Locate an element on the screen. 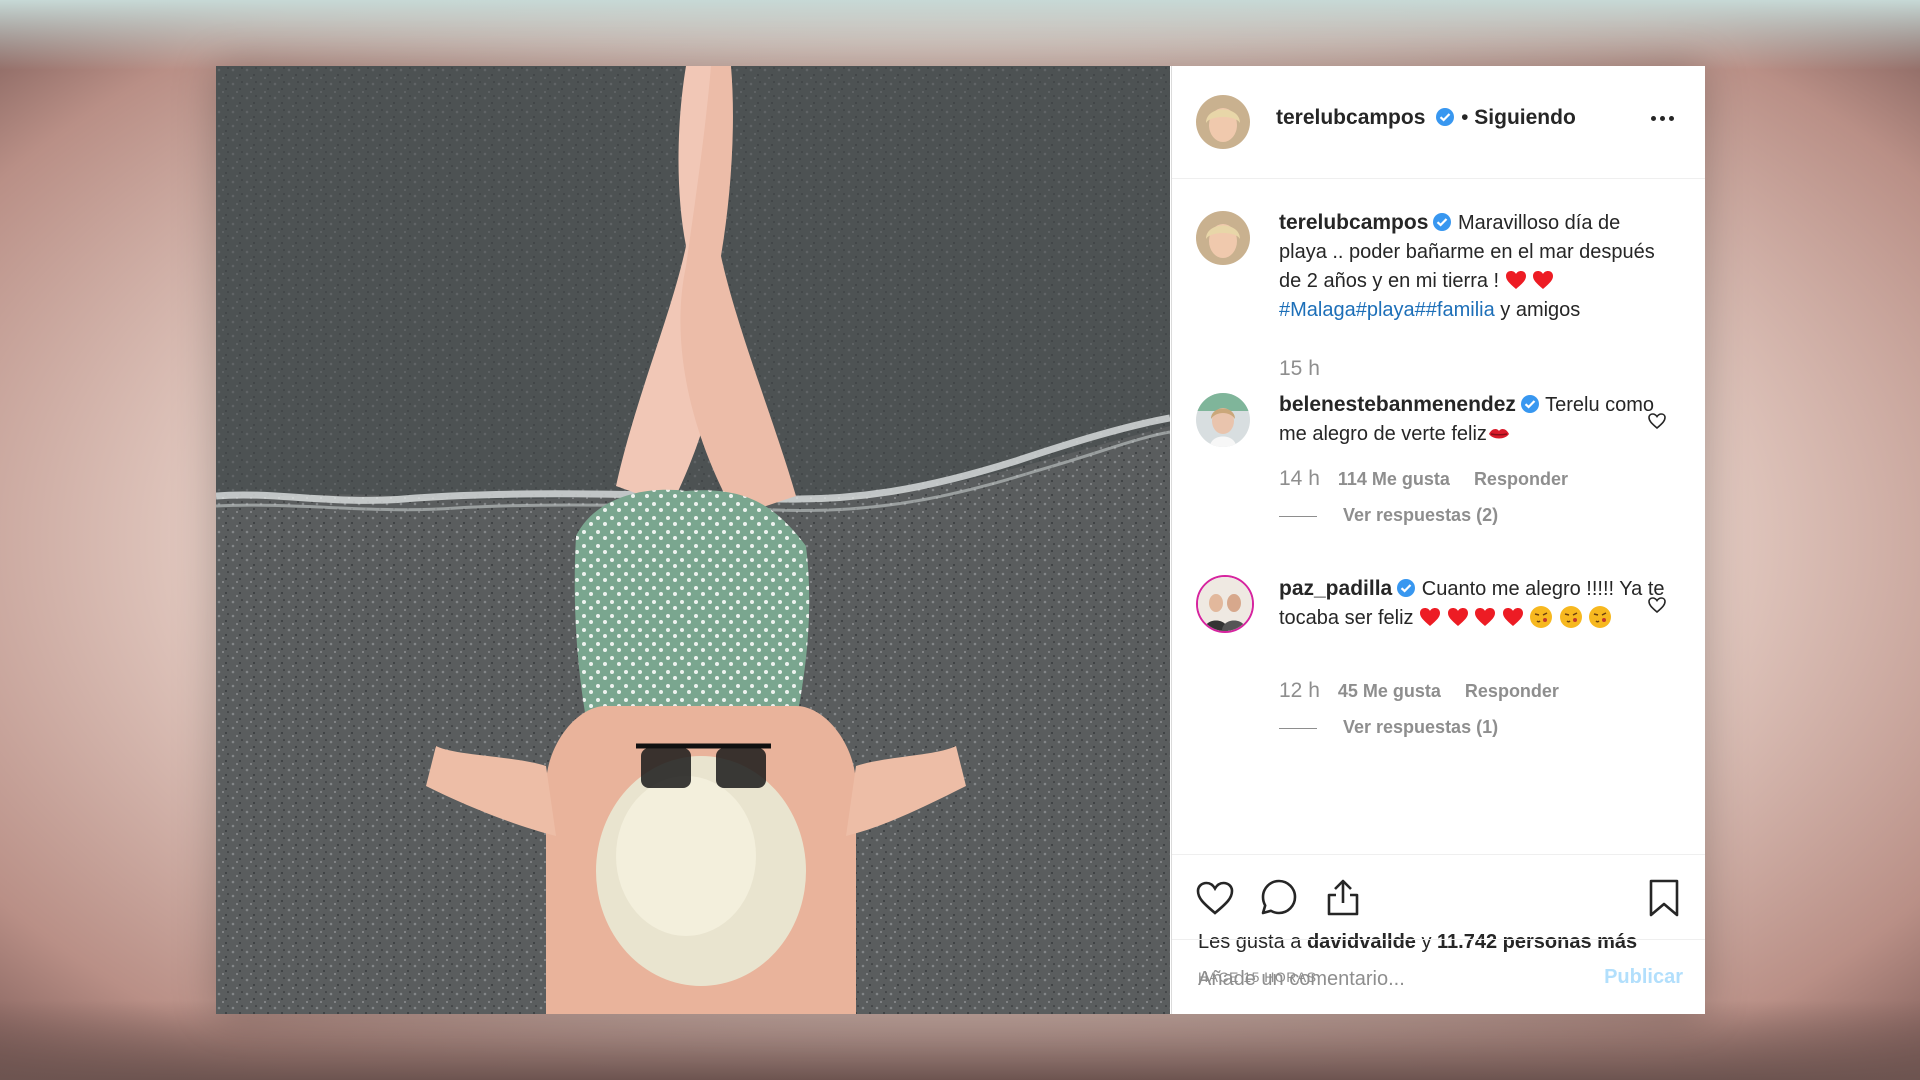 The height and width of the screenshot is (1080, 1920). comment-meta-paz: 12 h 45 Me gusta Responder is located at coordinates (1419, 691).